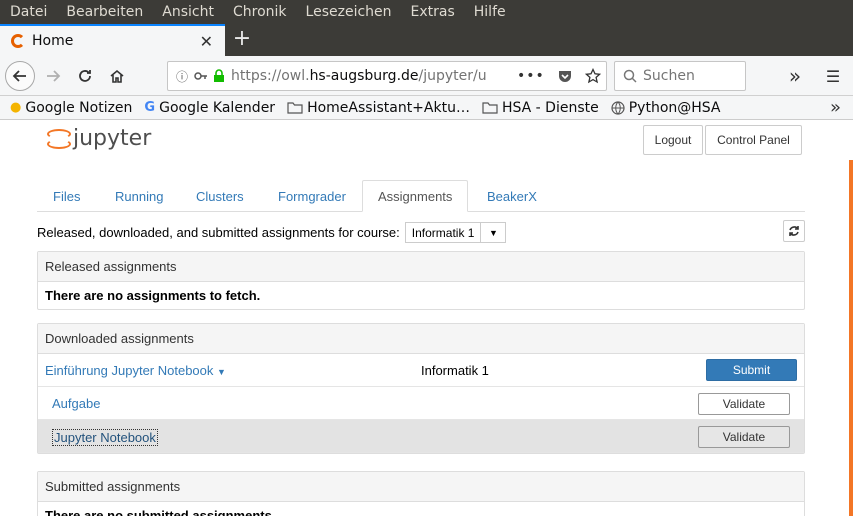 The width and height of the screenshot is (853, 516). Describe the element at coordinates (260, 12) in the screenshot. I see `menu-chronik: Chronik` at that location.